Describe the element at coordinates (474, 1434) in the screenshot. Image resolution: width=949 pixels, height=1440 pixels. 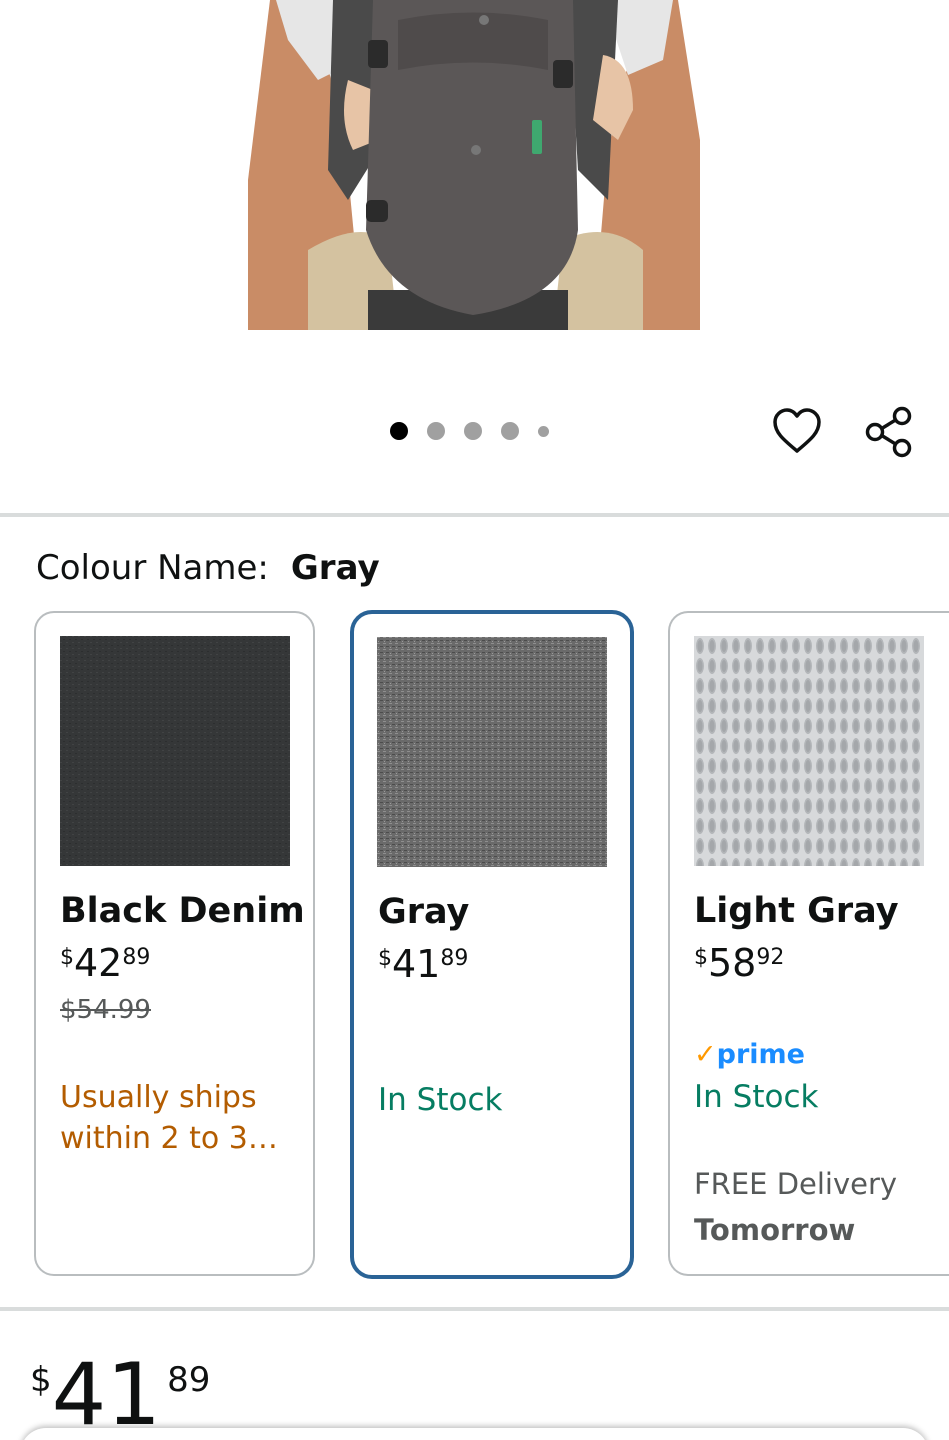
I see `bottom-sheet-handle` at that location.